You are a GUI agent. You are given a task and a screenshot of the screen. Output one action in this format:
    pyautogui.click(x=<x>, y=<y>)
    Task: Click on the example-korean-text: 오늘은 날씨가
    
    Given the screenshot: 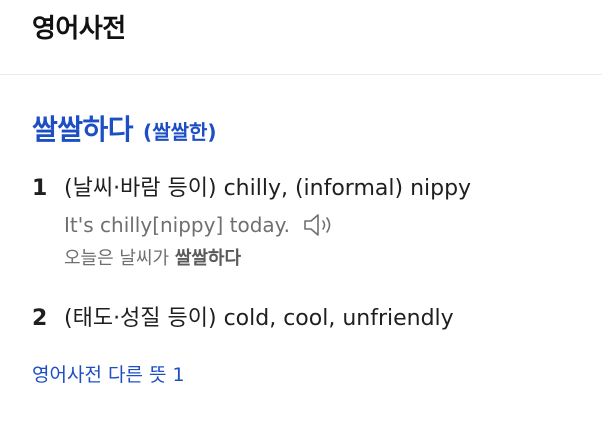 What is the action you would take?
    pyautogui.click(x=119, y=258)
    